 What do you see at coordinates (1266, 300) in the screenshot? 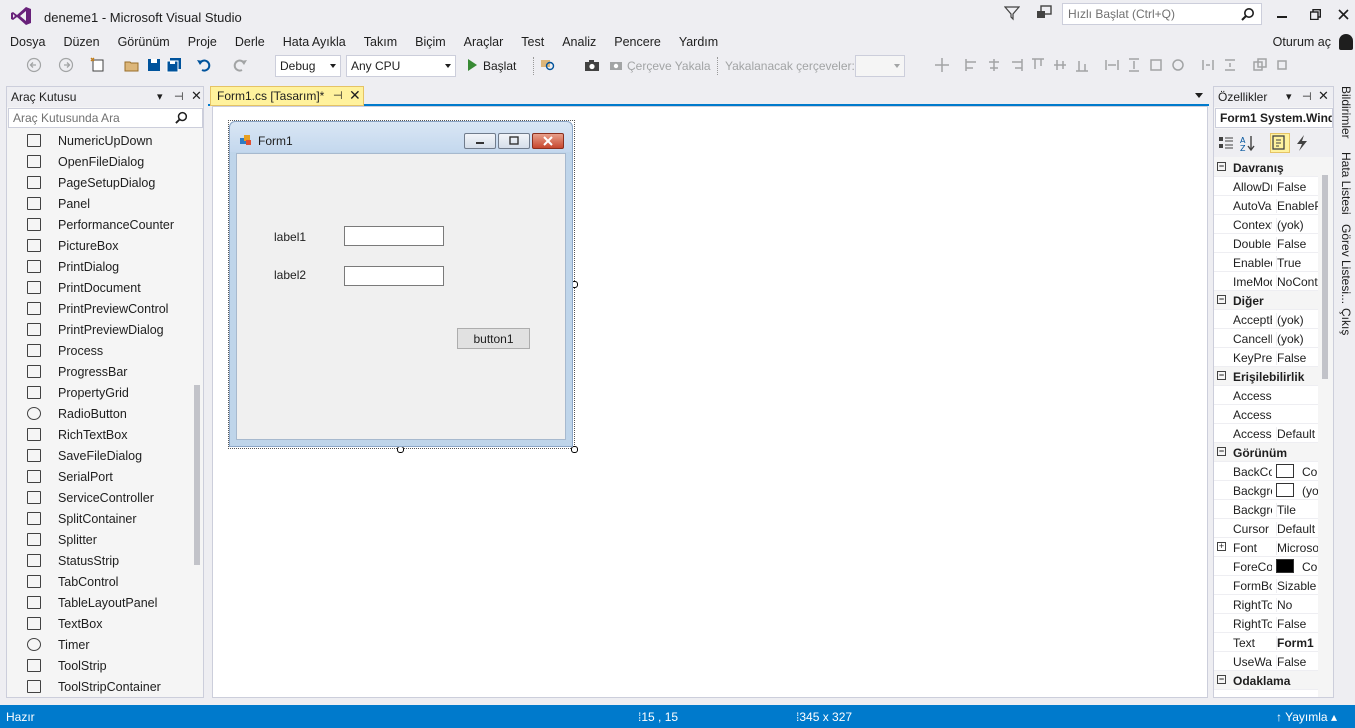
I see `category-diger: − Diğer` at bounding box center [1266, 300].